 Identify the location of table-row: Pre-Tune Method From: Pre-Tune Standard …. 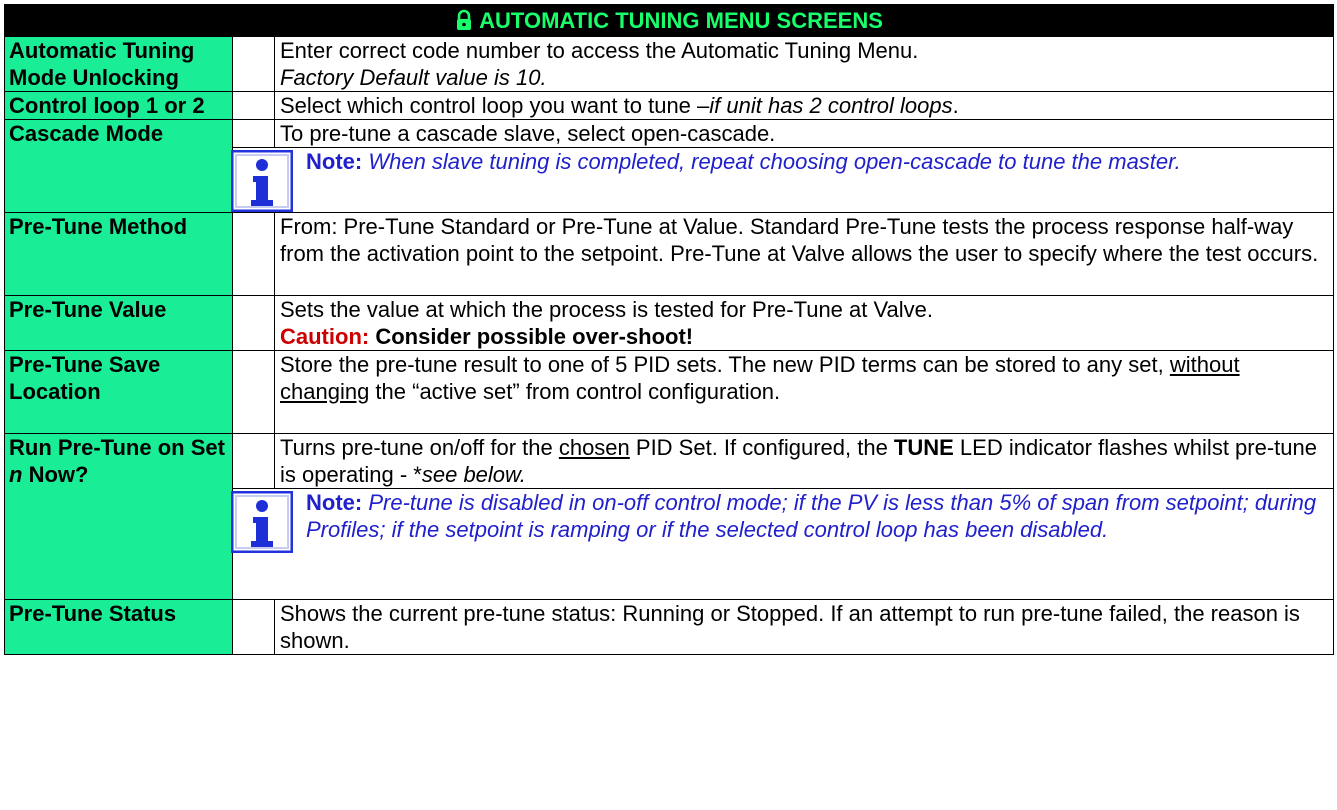
(669, 254).